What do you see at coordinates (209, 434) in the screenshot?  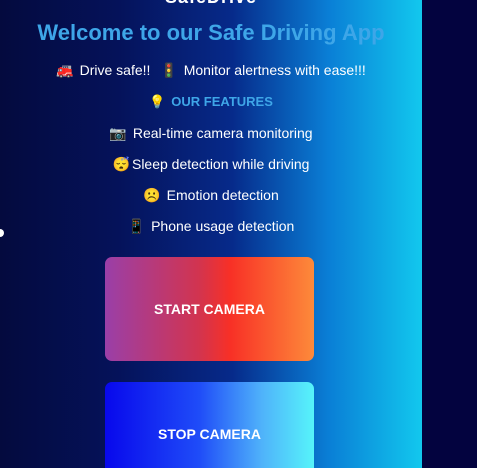 I see `stop-camera-label: STOP CAMERA` at bounding box center [209, 434].